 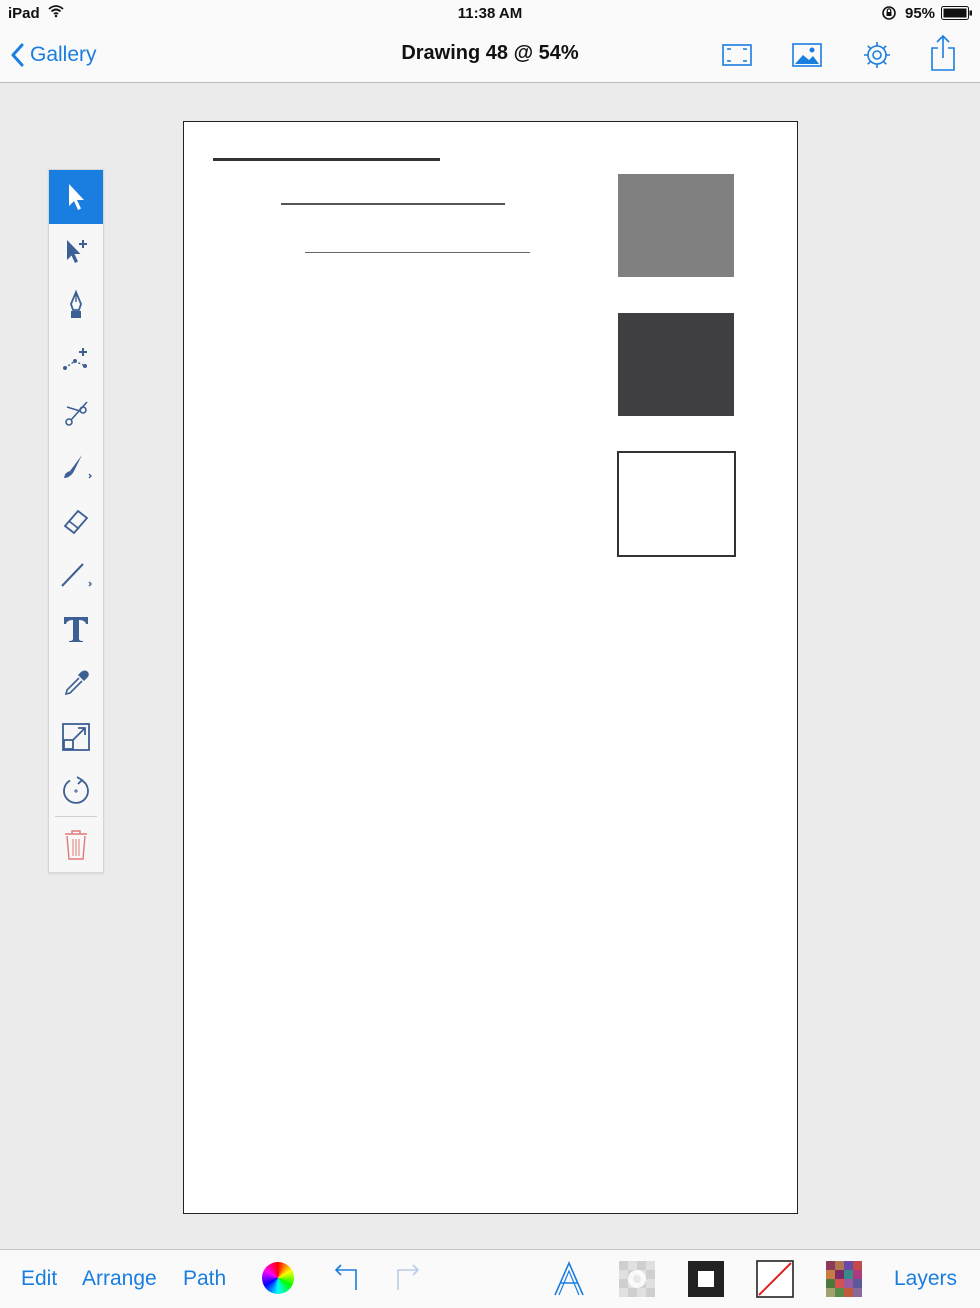 What do you see at coordinates (490, 53) in the screenshot?
I see `drawing-title: Drawing 48 @ 54%` at bounding box center [490, 53].